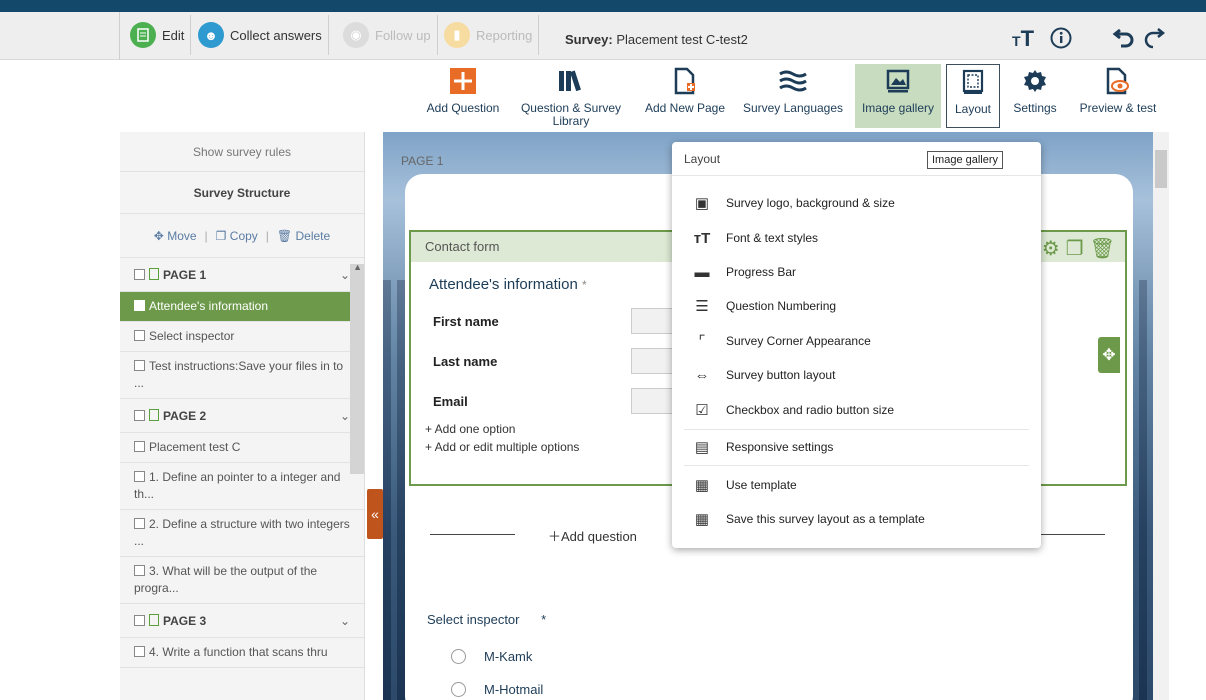 The image size is (1206, 700). I want to click on collapse-sidebar-button: «, so click(375, 514).